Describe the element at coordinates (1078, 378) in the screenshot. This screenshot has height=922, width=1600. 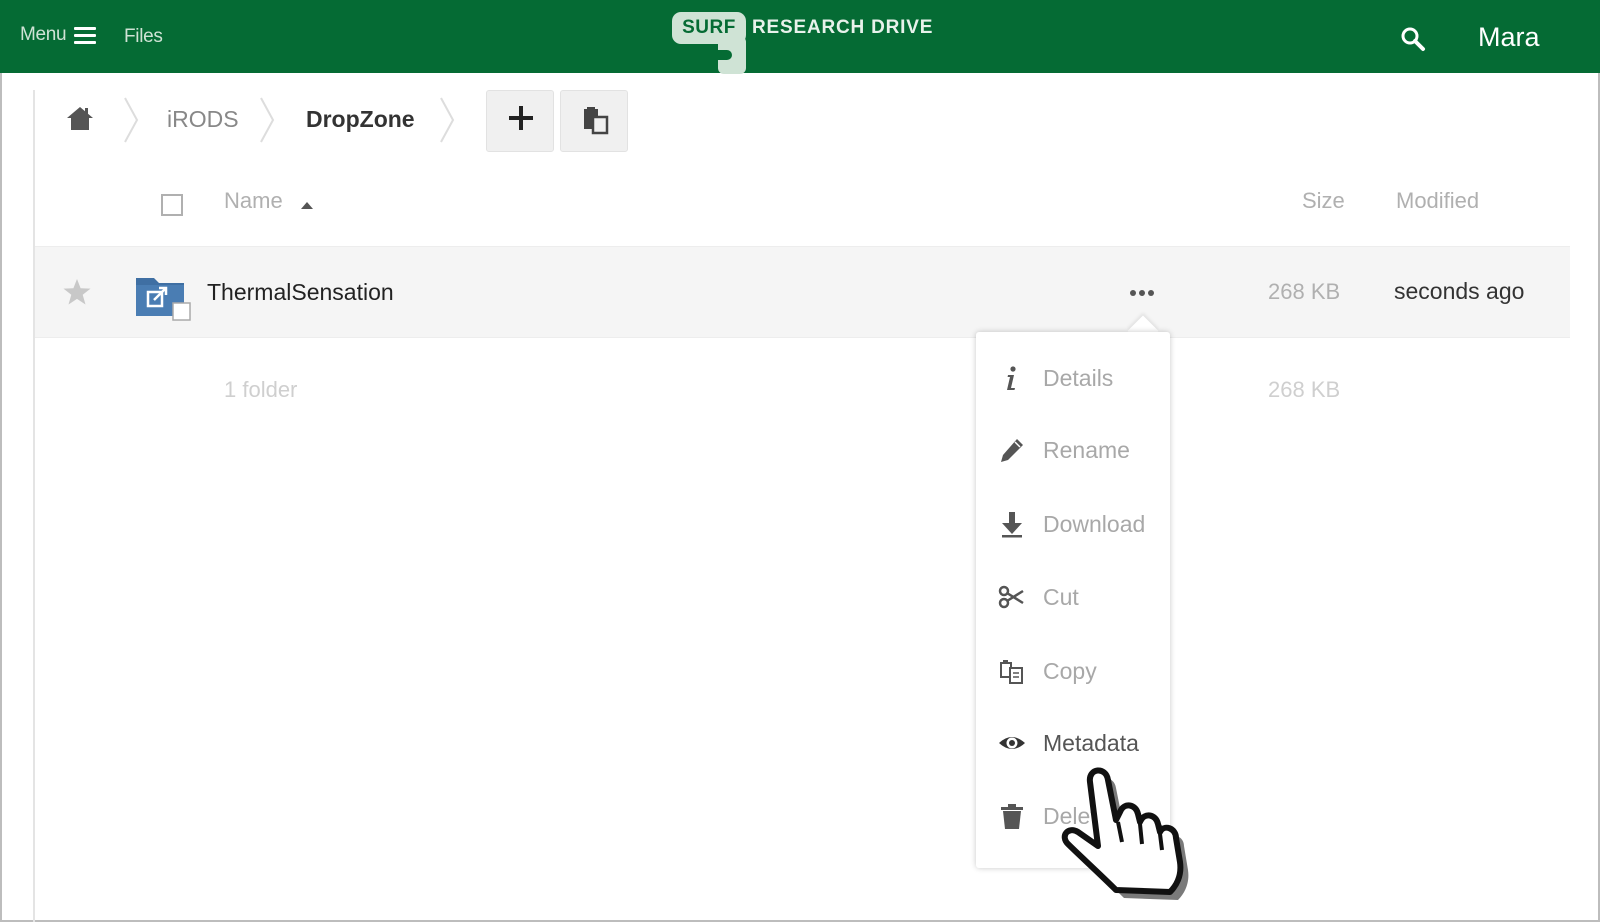
I see `menu-item-label: Details` at that location.